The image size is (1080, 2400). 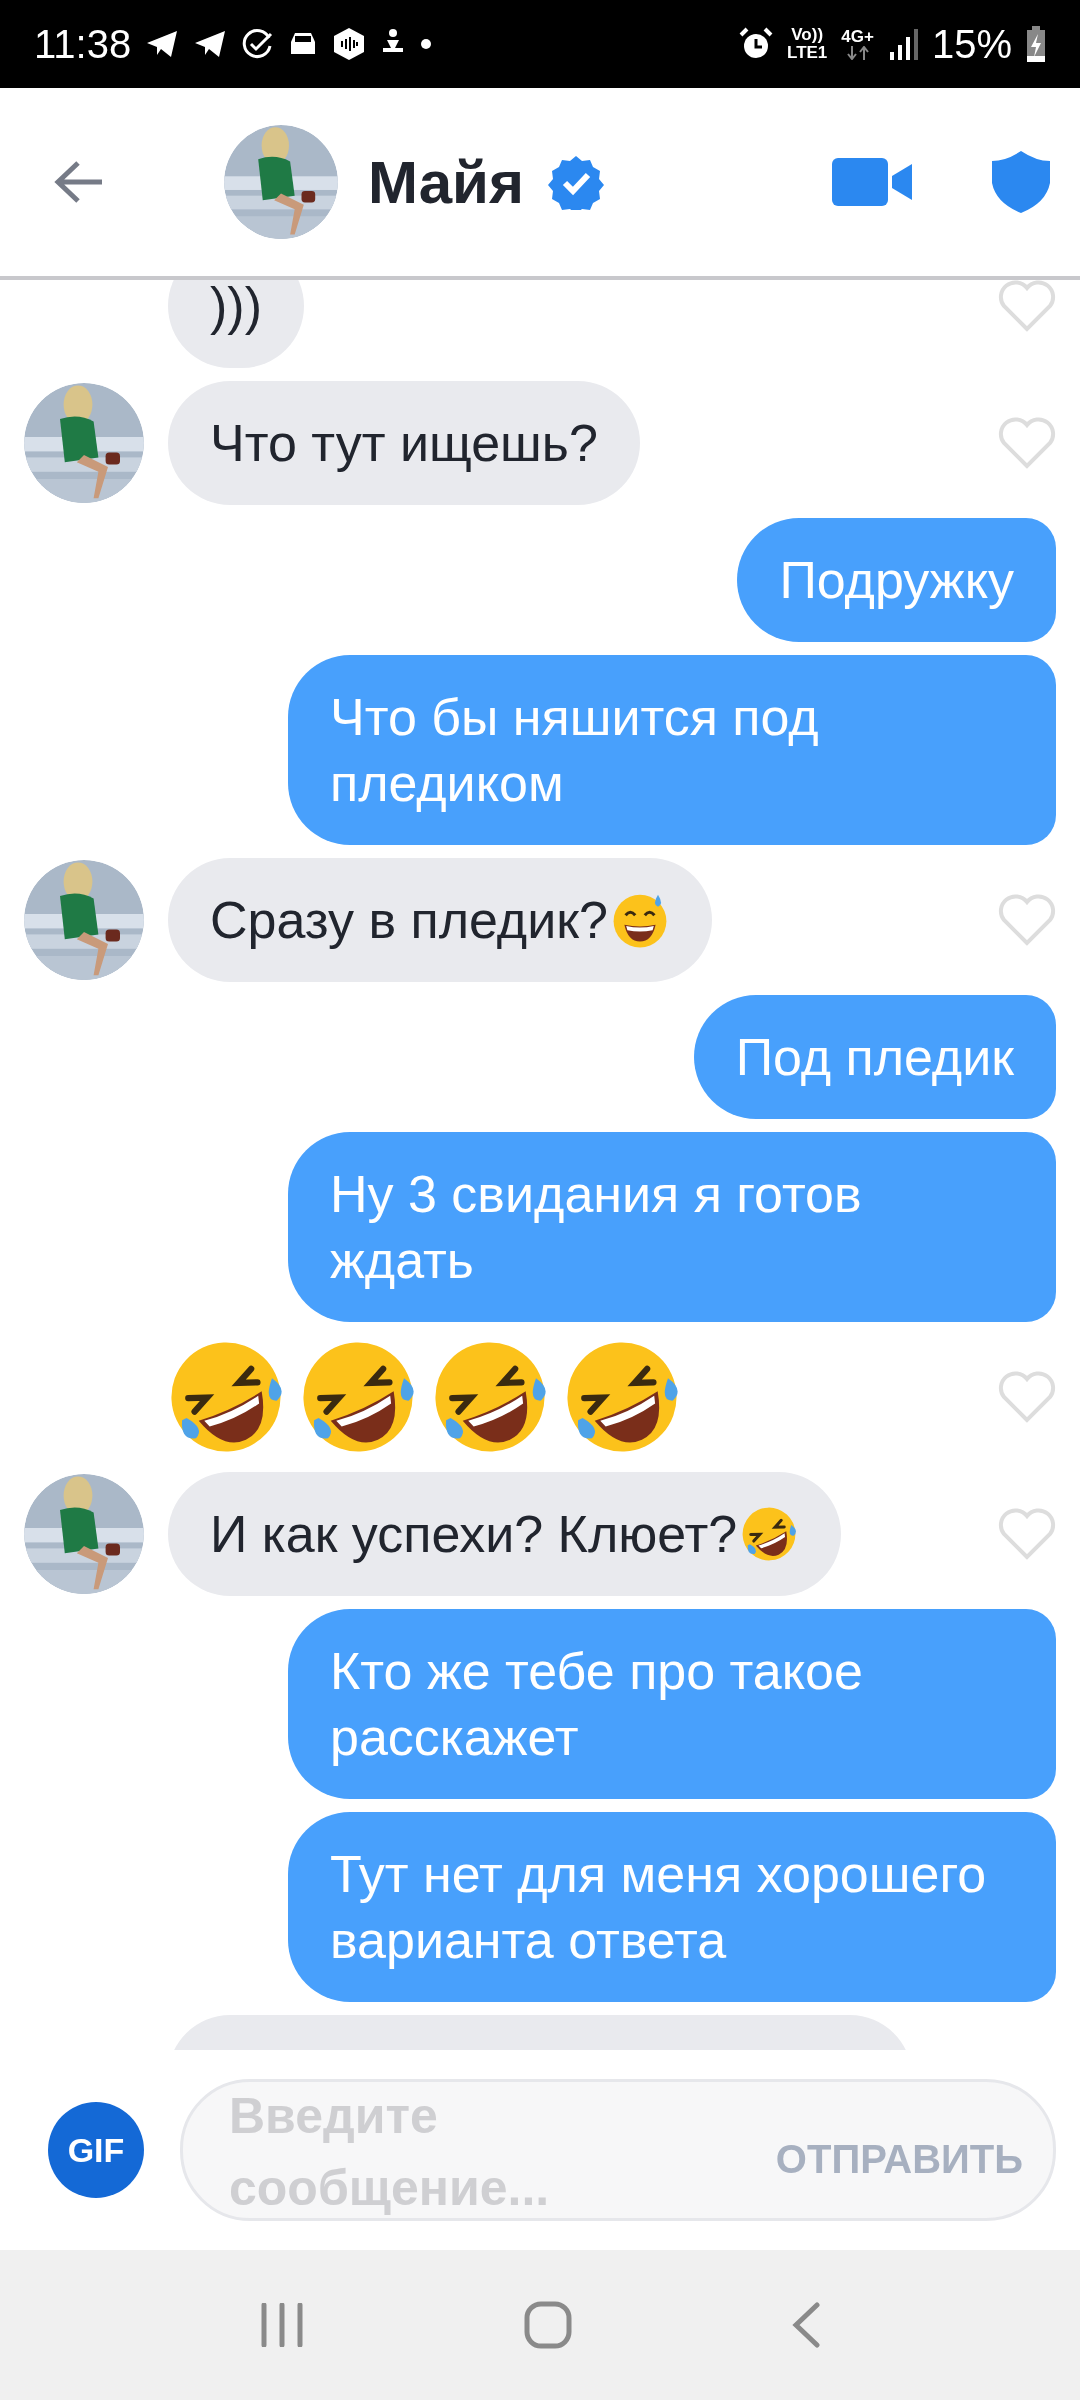 What do you see at coordinates (83, 44) in the screenshot?
I see `clock-time: 11:38` at bounding box center [83, 44].